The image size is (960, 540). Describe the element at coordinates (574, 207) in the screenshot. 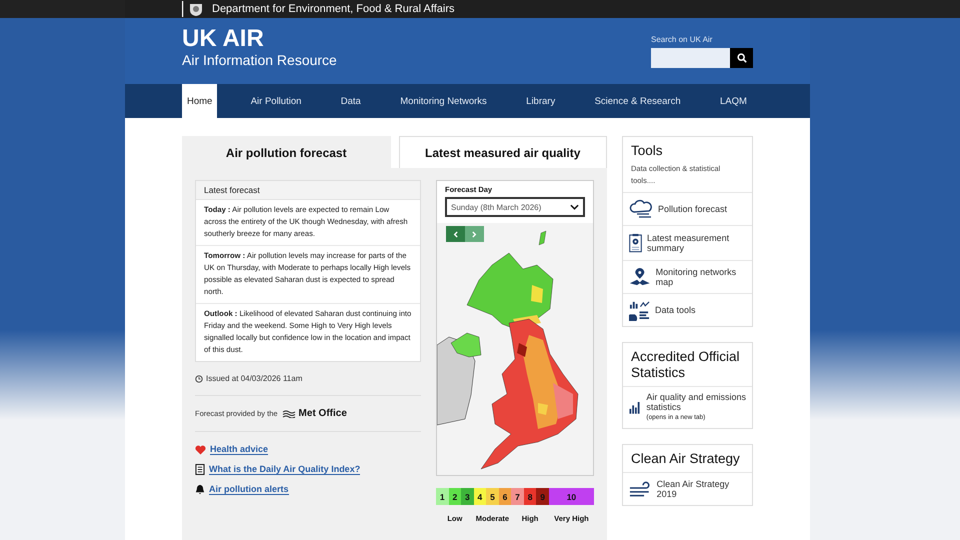

I see `chevron-down-icon` at that location.